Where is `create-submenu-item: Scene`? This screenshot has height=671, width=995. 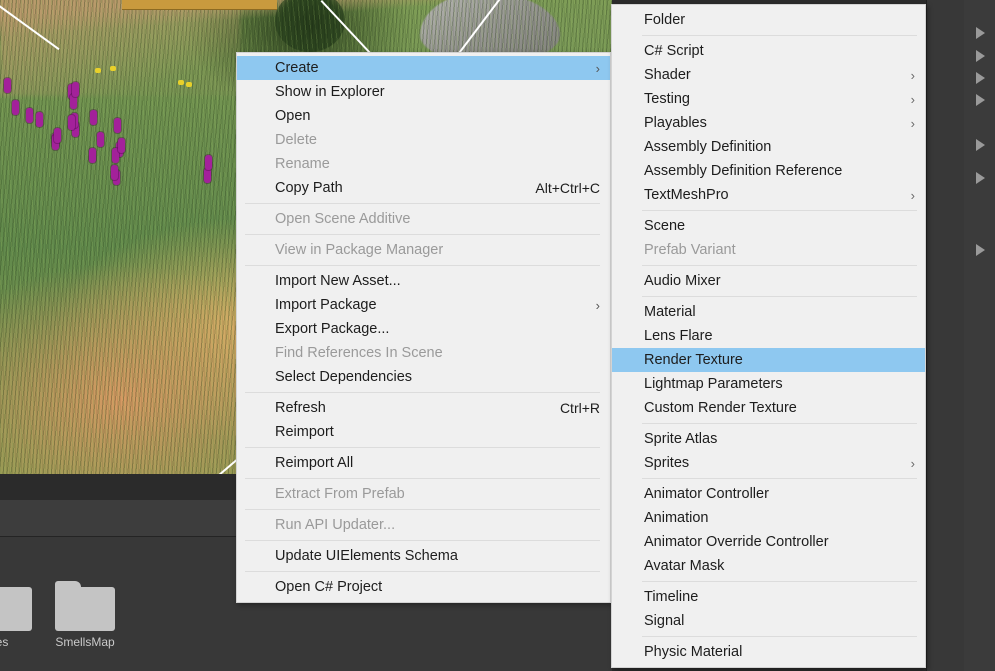
create-submenu-item: Scene is located at coordinates (768, 226).